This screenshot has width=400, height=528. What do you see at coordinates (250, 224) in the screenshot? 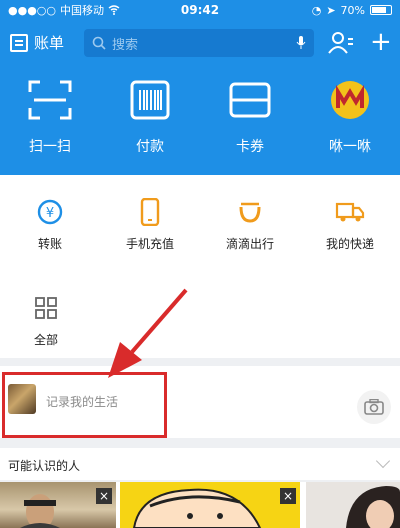
I see `service-didi: 滴滴出行` at bounding box center [250, 224].